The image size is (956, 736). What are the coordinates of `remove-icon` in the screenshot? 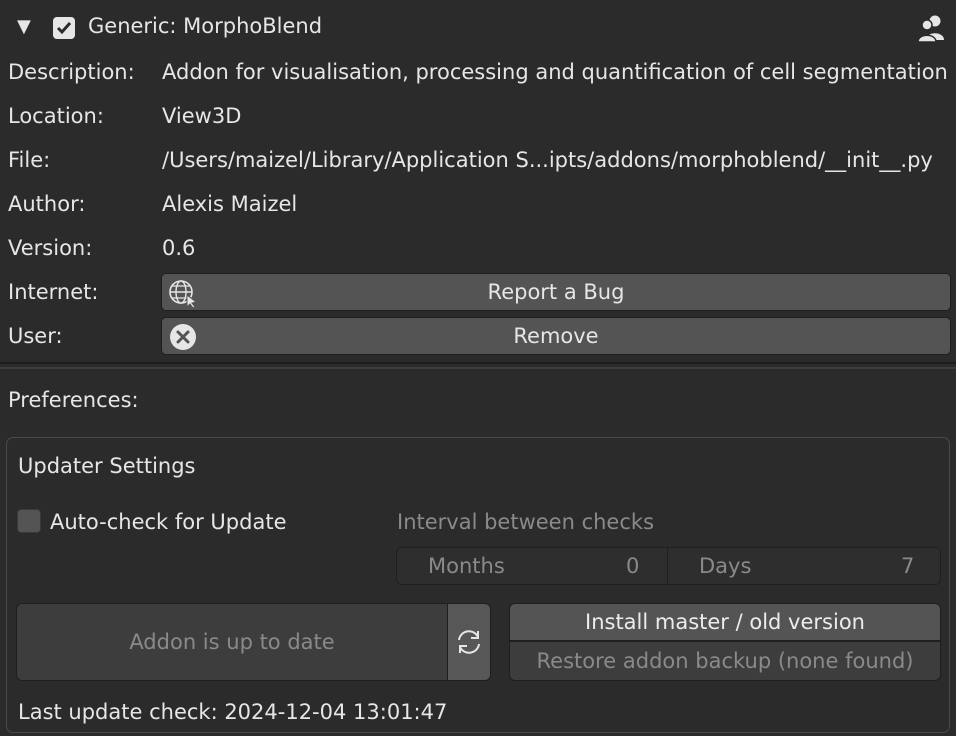 It's located at (183, 339).